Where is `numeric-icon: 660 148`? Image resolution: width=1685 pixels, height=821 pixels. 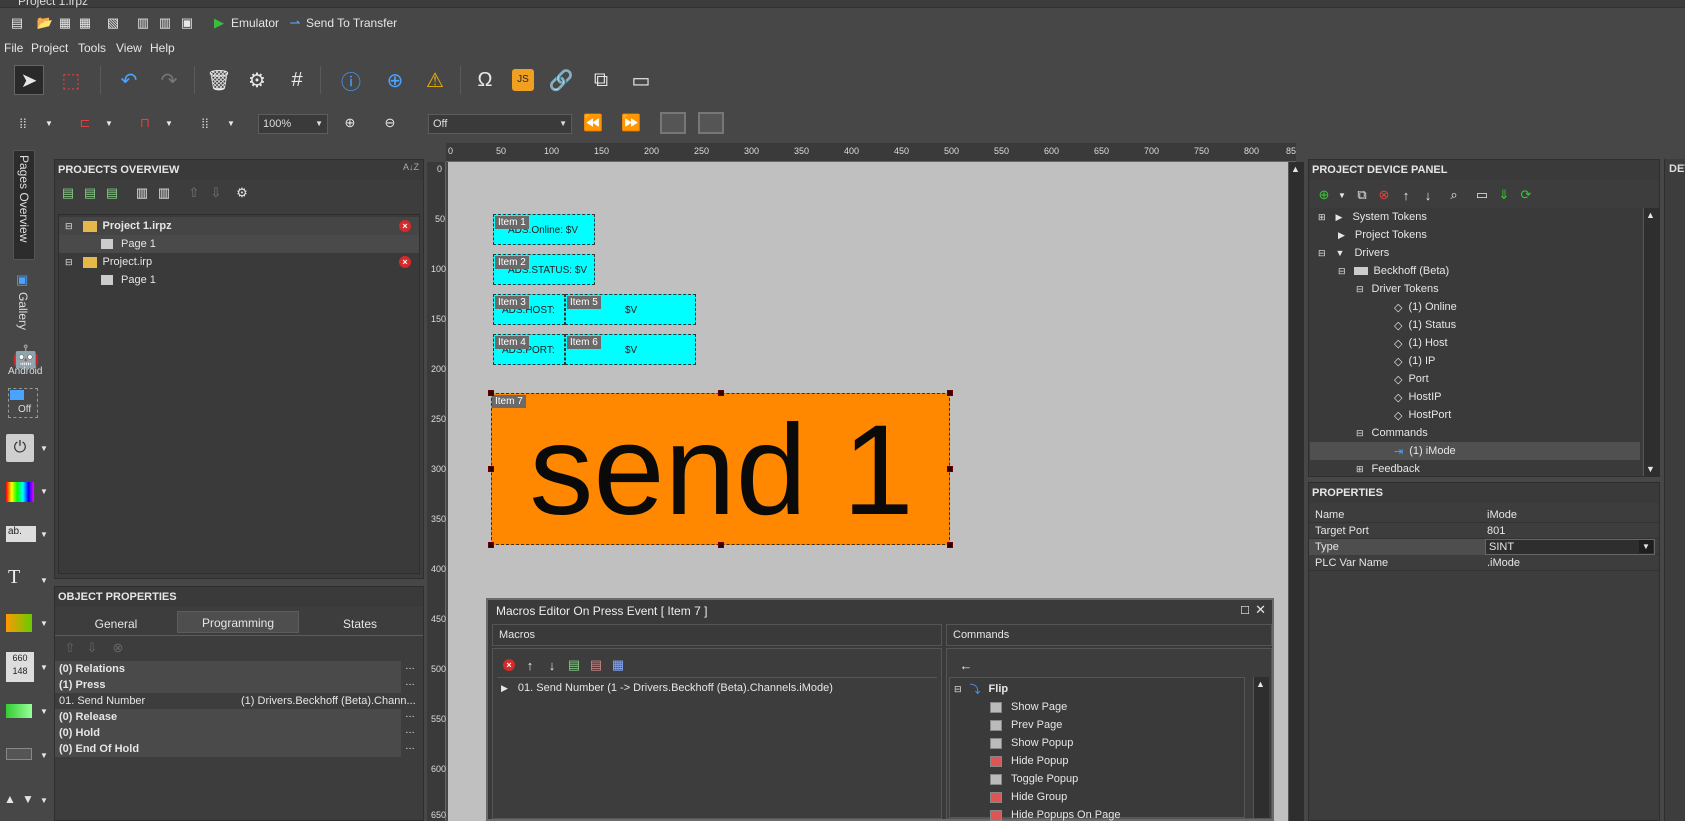 numeric-icon: 660 148 is located at coordinates (20, 667).